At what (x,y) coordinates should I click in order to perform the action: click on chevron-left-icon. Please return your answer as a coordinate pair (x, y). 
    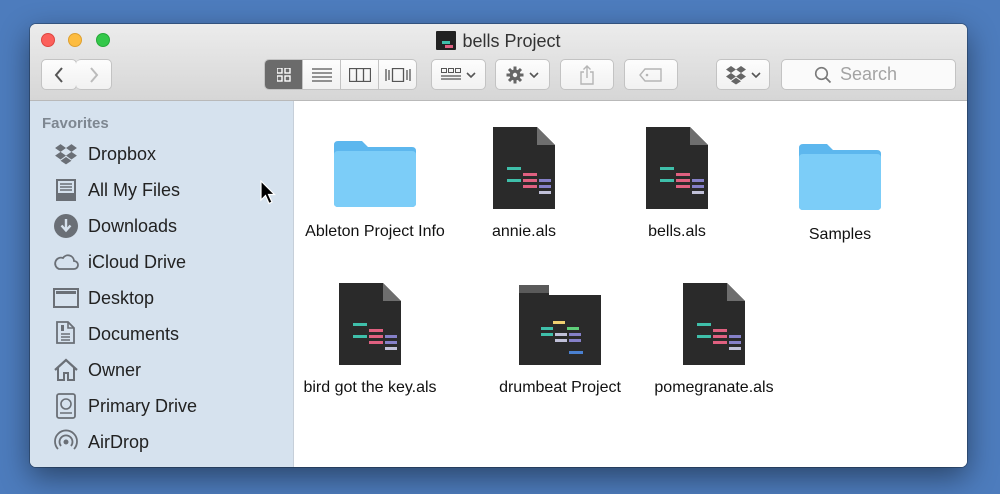
    Looking at the image, I should click on (58, 74).